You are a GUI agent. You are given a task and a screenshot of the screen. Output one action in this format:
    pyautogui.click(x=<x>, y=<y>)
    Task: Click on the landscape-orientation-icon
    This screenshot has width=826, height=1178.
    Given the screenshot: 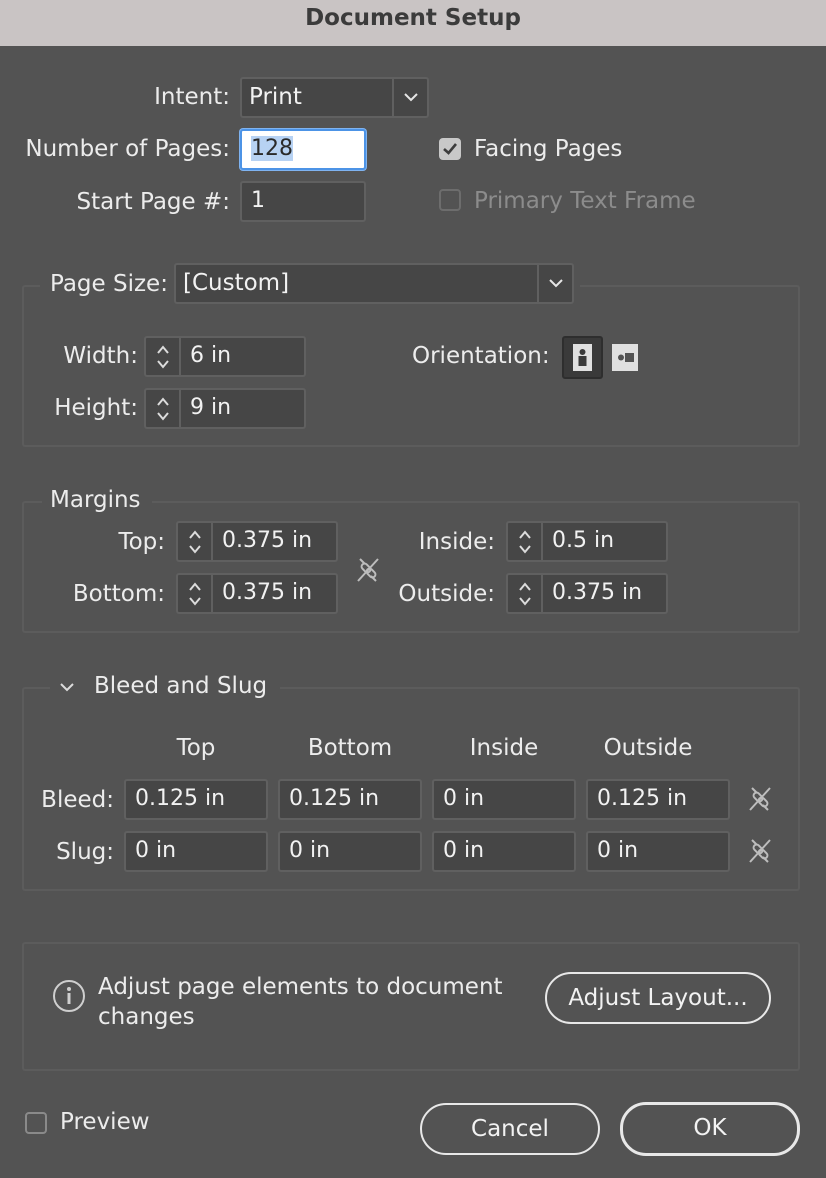 What is the action you would take?
    pyautogui.click(x=625, y=357)
    